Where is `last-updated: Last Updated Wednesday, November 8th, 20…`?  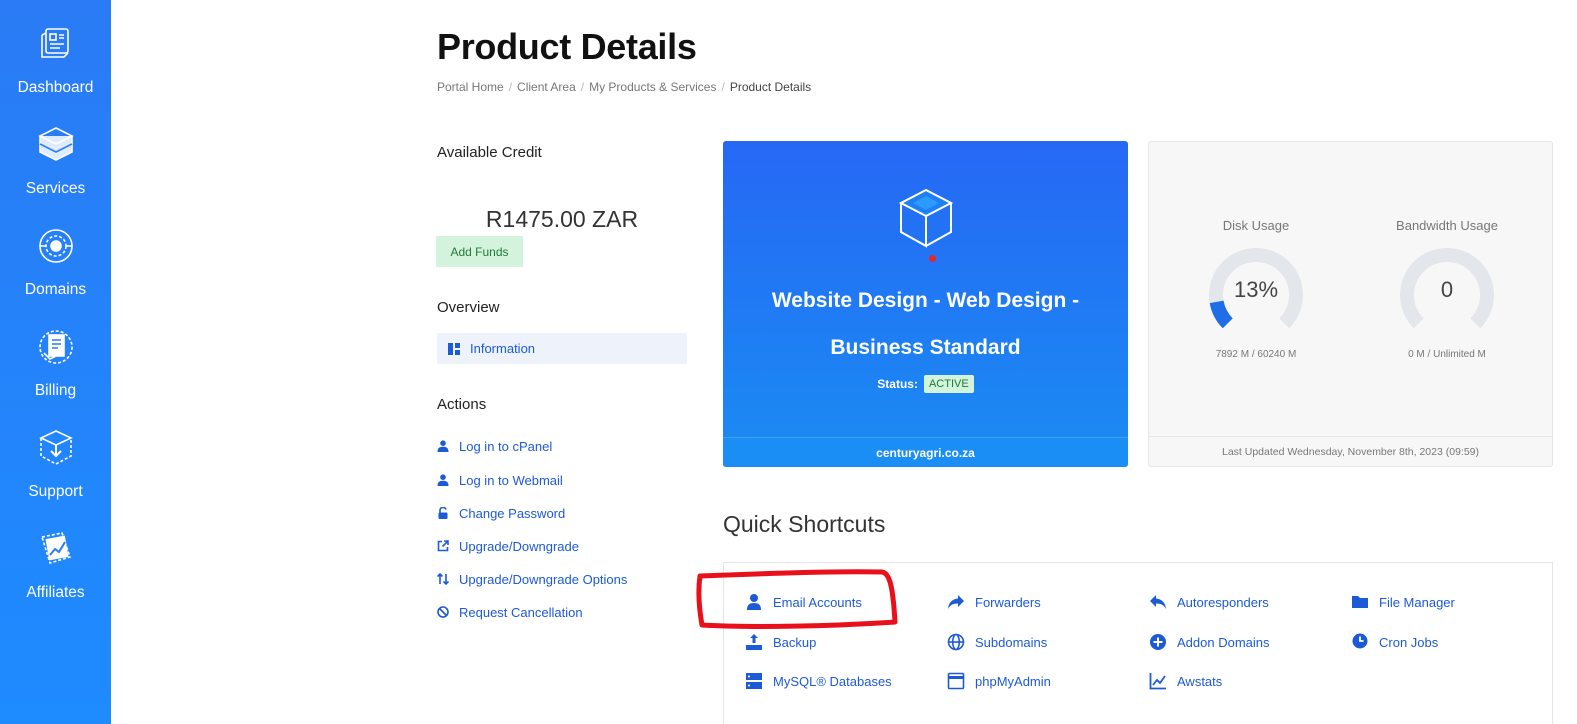 last-updated: Last Updated Wednesday, November 8th, 20… is located at coordinates (1350, 451).